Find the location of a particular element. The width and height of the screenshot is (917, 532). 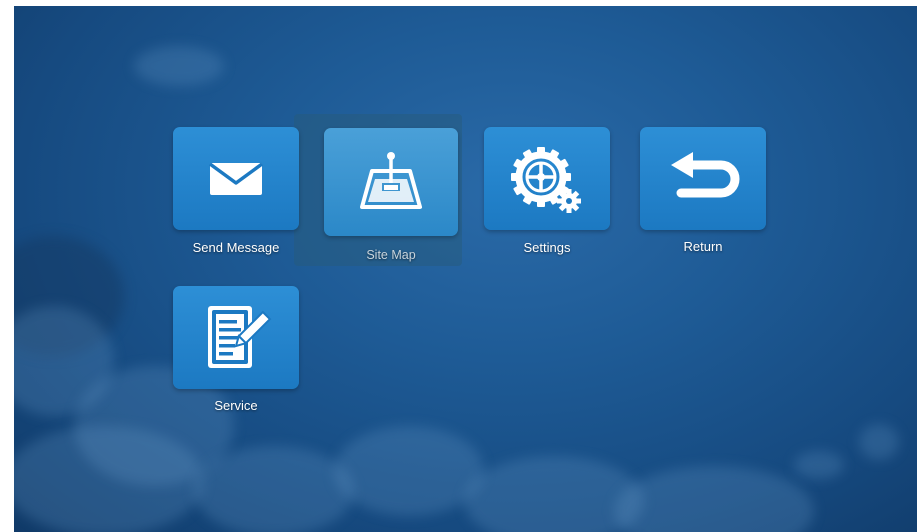

send-message-label: Send Message is located at coordinates (236, 247).